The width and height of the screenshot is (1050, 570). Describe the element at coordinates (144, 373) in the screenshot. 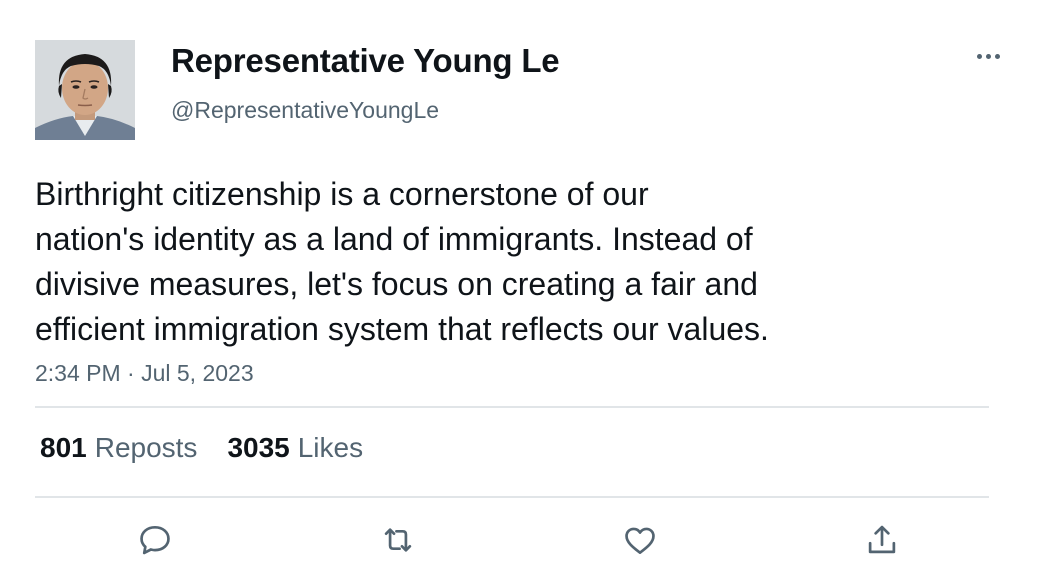

I see `tweet-timestamp: 2:34 PM · Jul 5, 2023` at that location.